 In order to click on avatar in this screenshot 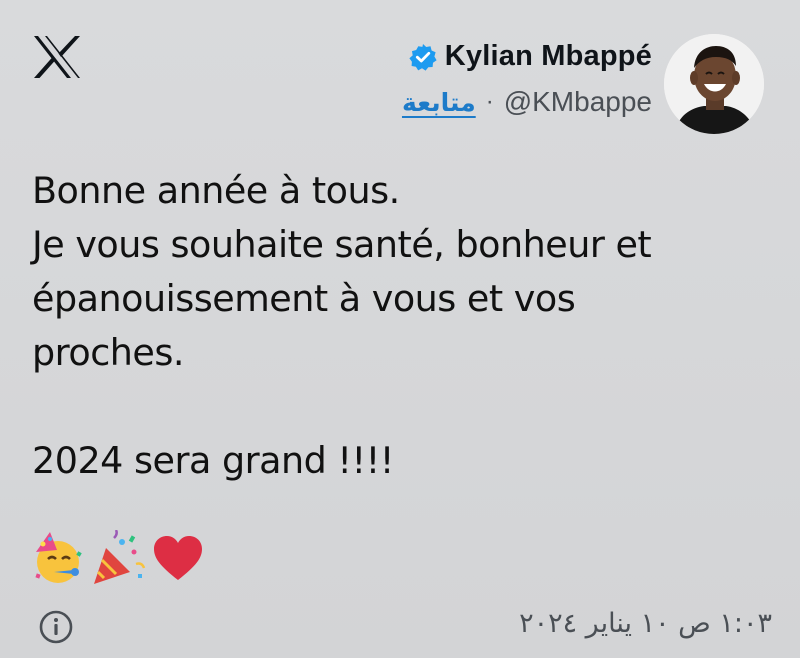, I will do `click(714, 84)`.